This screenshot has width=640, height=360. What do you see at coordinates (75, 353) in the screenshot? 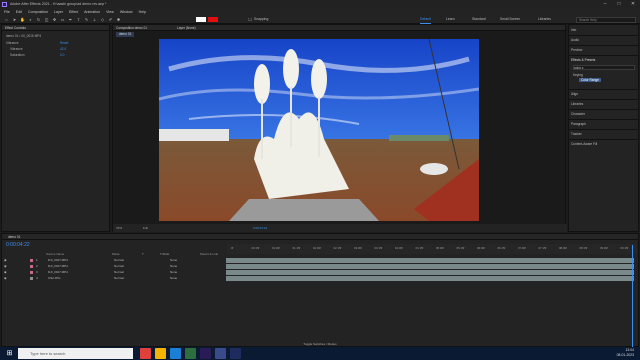
I see `taskbar-search-input: Type here to search` at bounding box center [75, 353].